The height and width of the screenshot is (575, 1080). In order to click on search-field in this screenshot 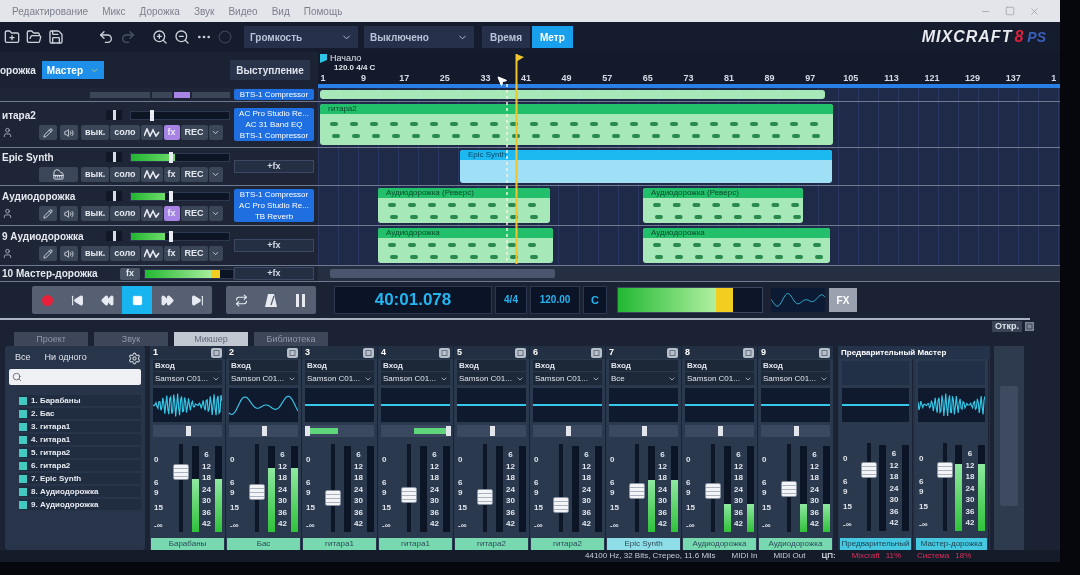, I will do `click(75, 377)`.